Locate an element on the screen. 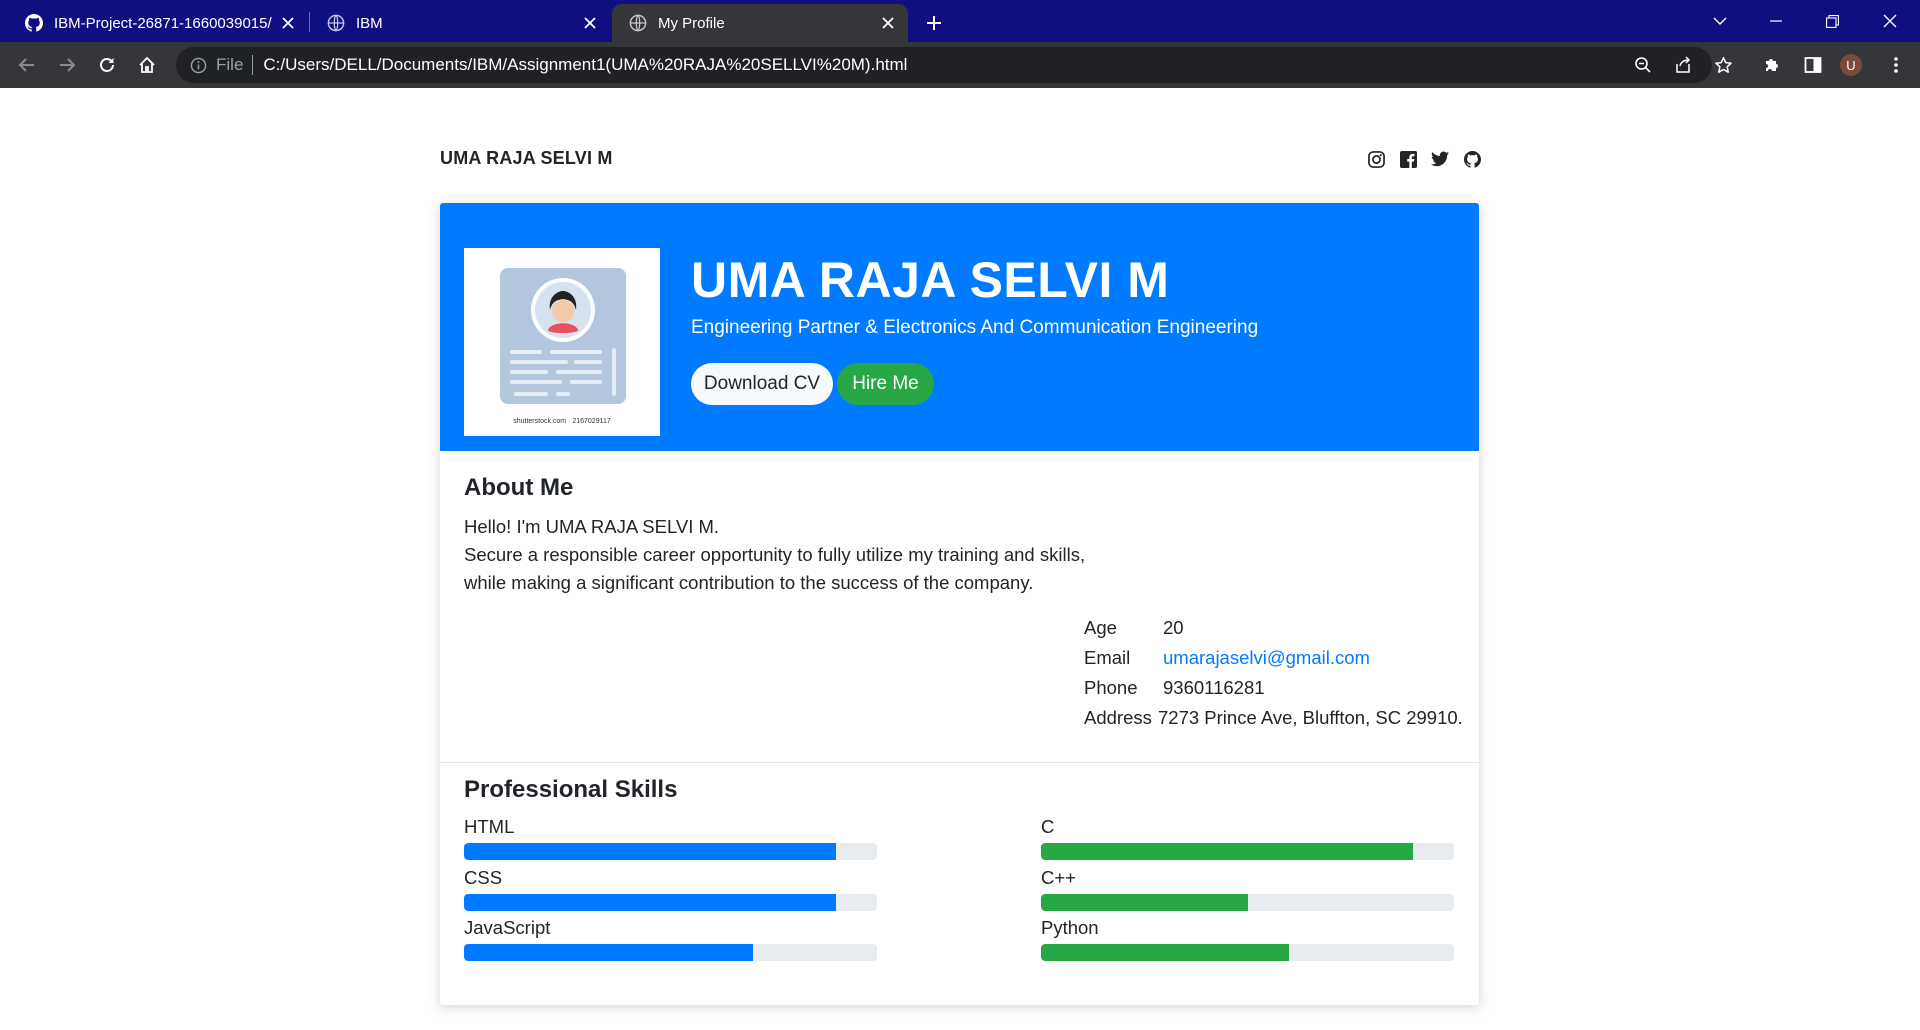 The height and width of the screenshot is (1030, 1920). kebab-menu-icon is located at coordinates (1896, 65).